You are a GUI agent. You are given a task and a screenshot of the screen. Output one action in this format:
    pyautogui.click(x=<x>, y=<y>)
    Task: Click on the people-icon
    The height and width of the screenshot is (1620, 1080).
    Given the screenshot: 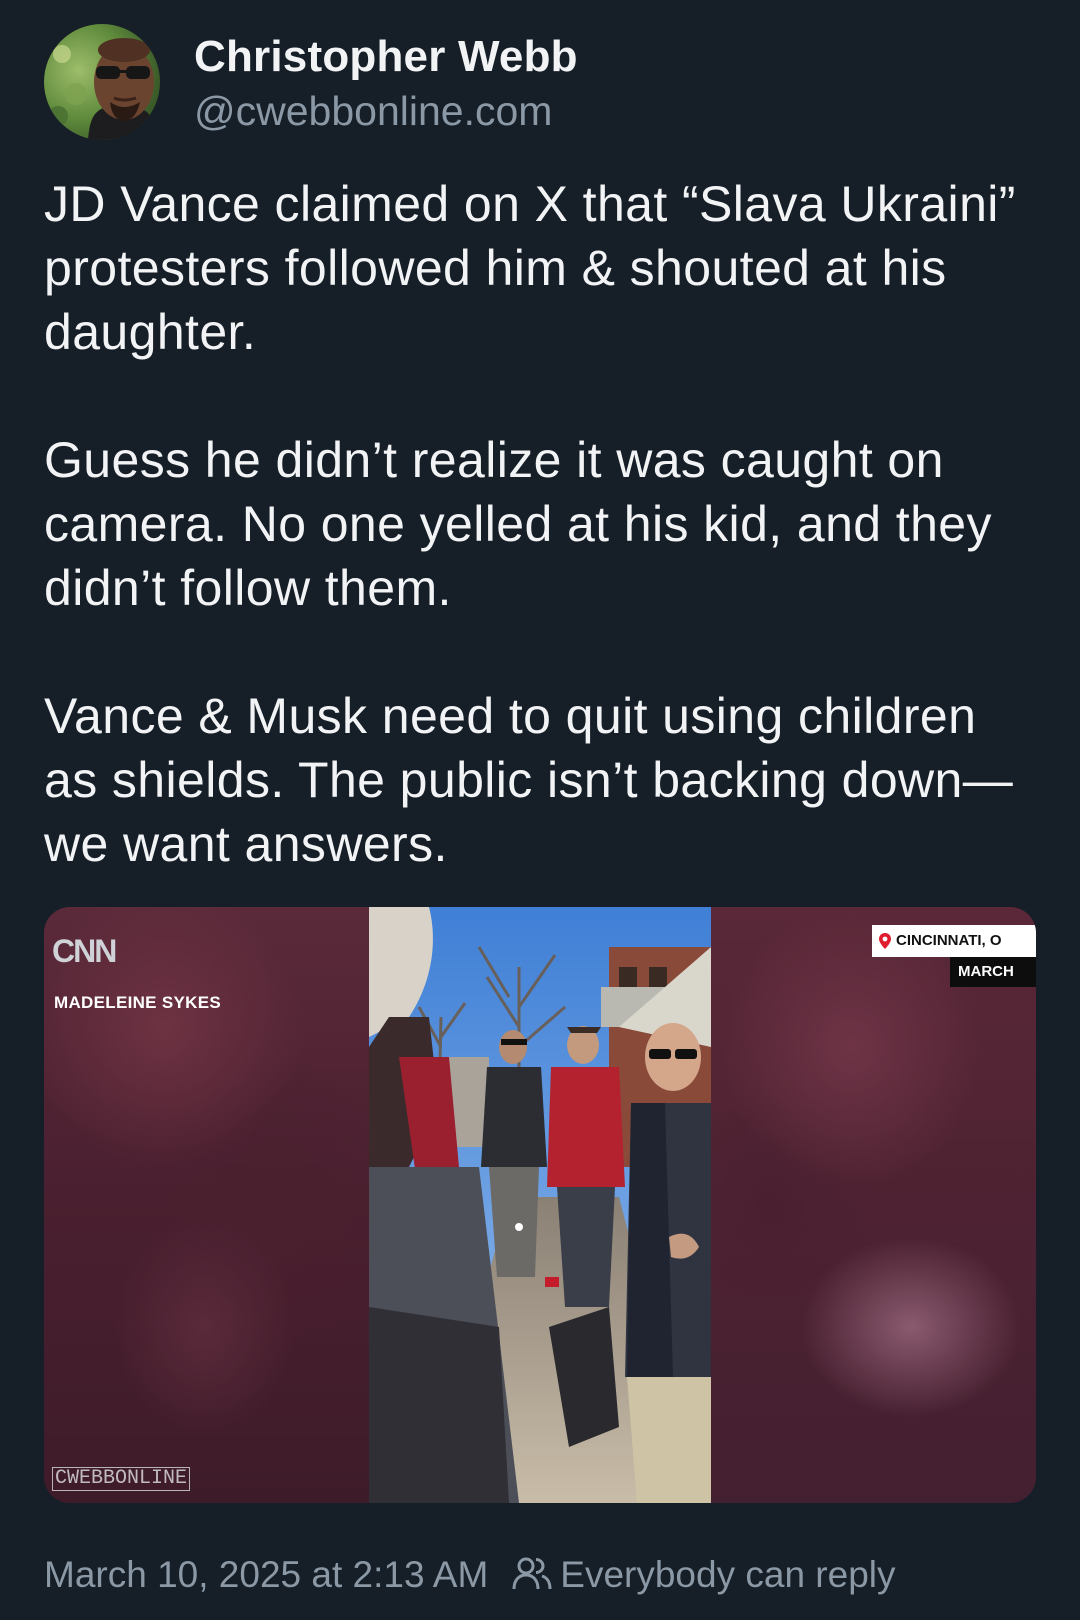 What is the action you would take?
    pyautogui.click(x=532, y=1573)
    